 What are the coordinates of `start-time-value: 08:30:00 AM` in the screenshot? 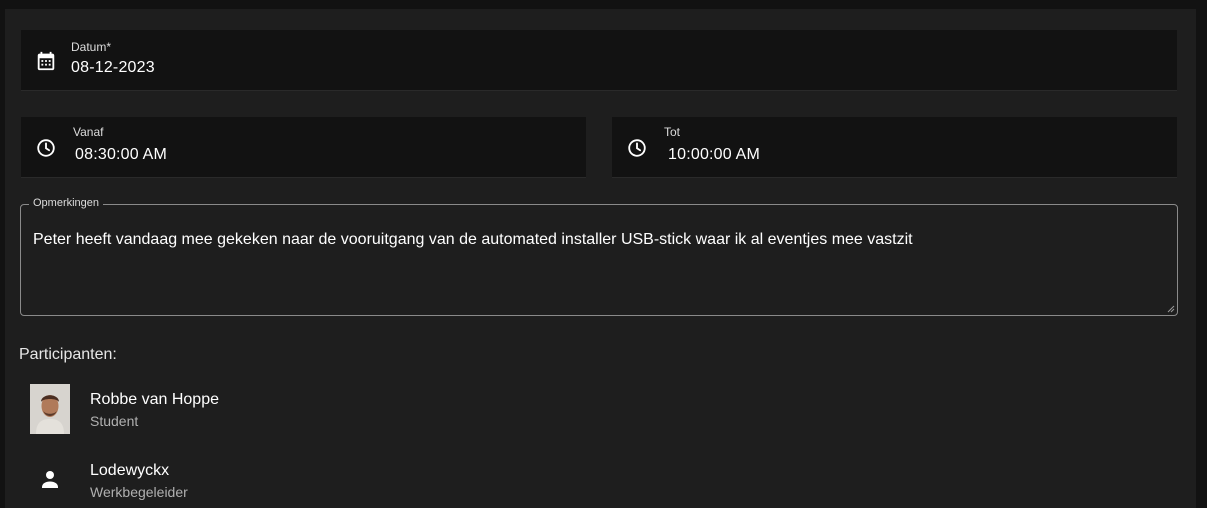 It's located at (121, 155).